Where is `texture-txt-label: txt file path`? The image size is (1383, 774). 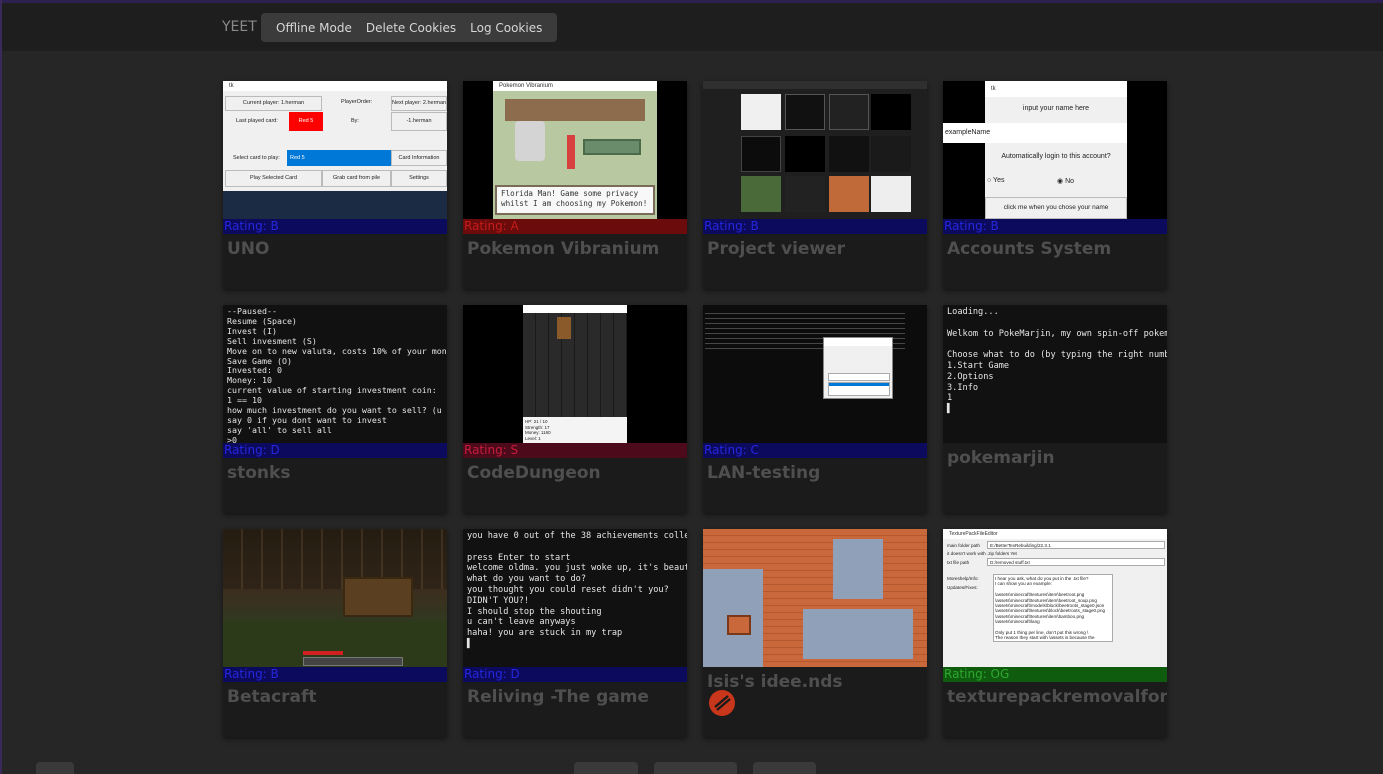 texture-txt-label: txt file path is located at coordinates (958, 562).